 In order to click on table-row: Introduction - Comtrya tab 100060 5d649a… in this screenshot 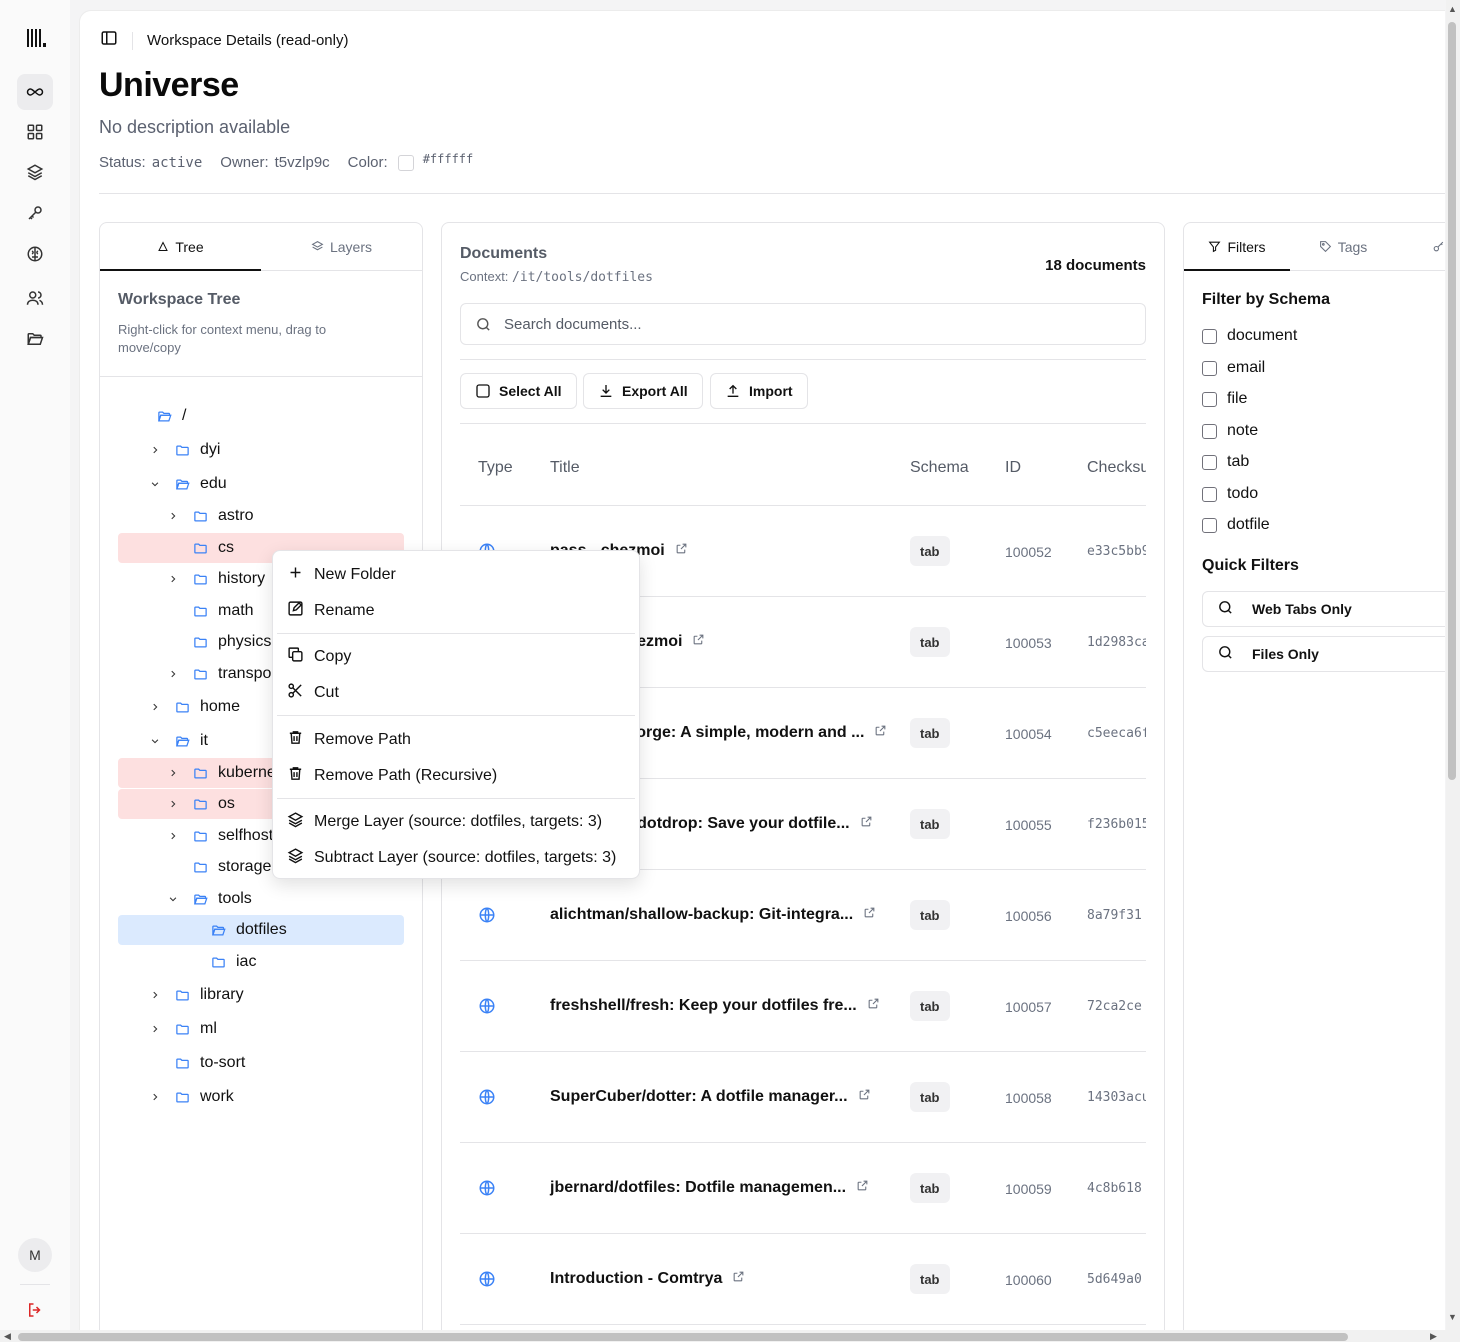, I will do `click(803, 1279)`.